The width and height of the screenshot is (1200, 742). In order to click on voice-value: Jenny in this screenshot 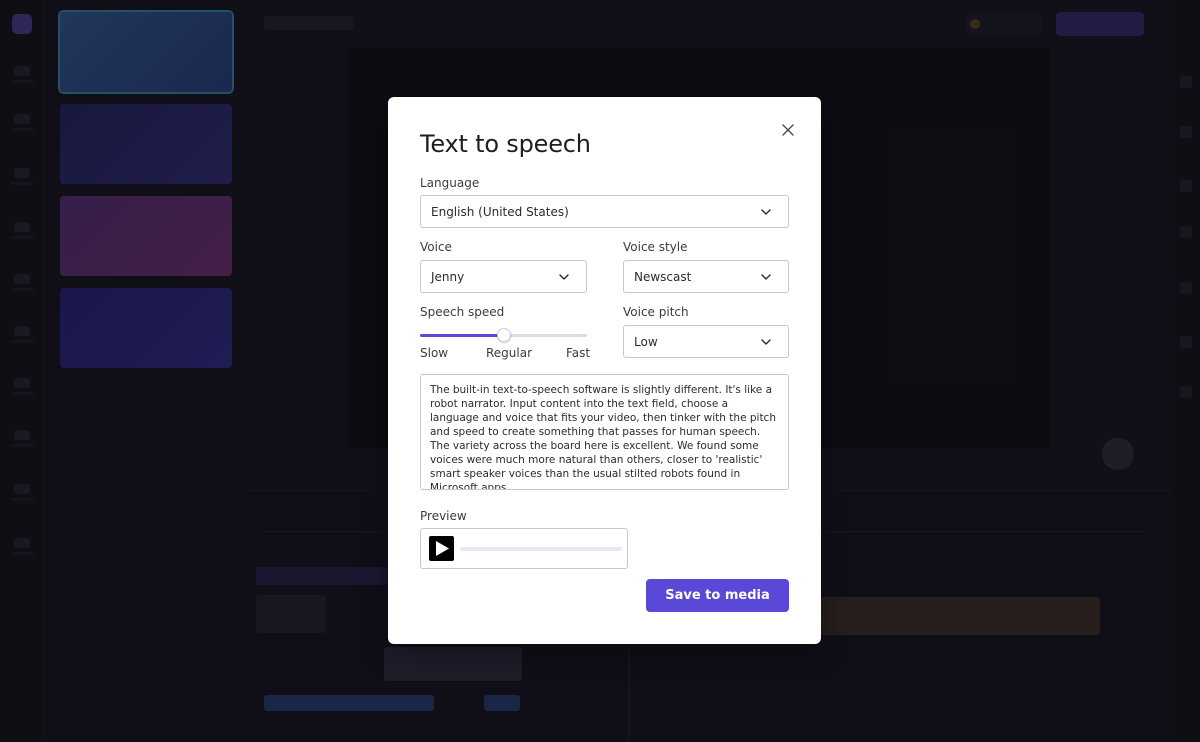, I will do `click(448, 277)`.